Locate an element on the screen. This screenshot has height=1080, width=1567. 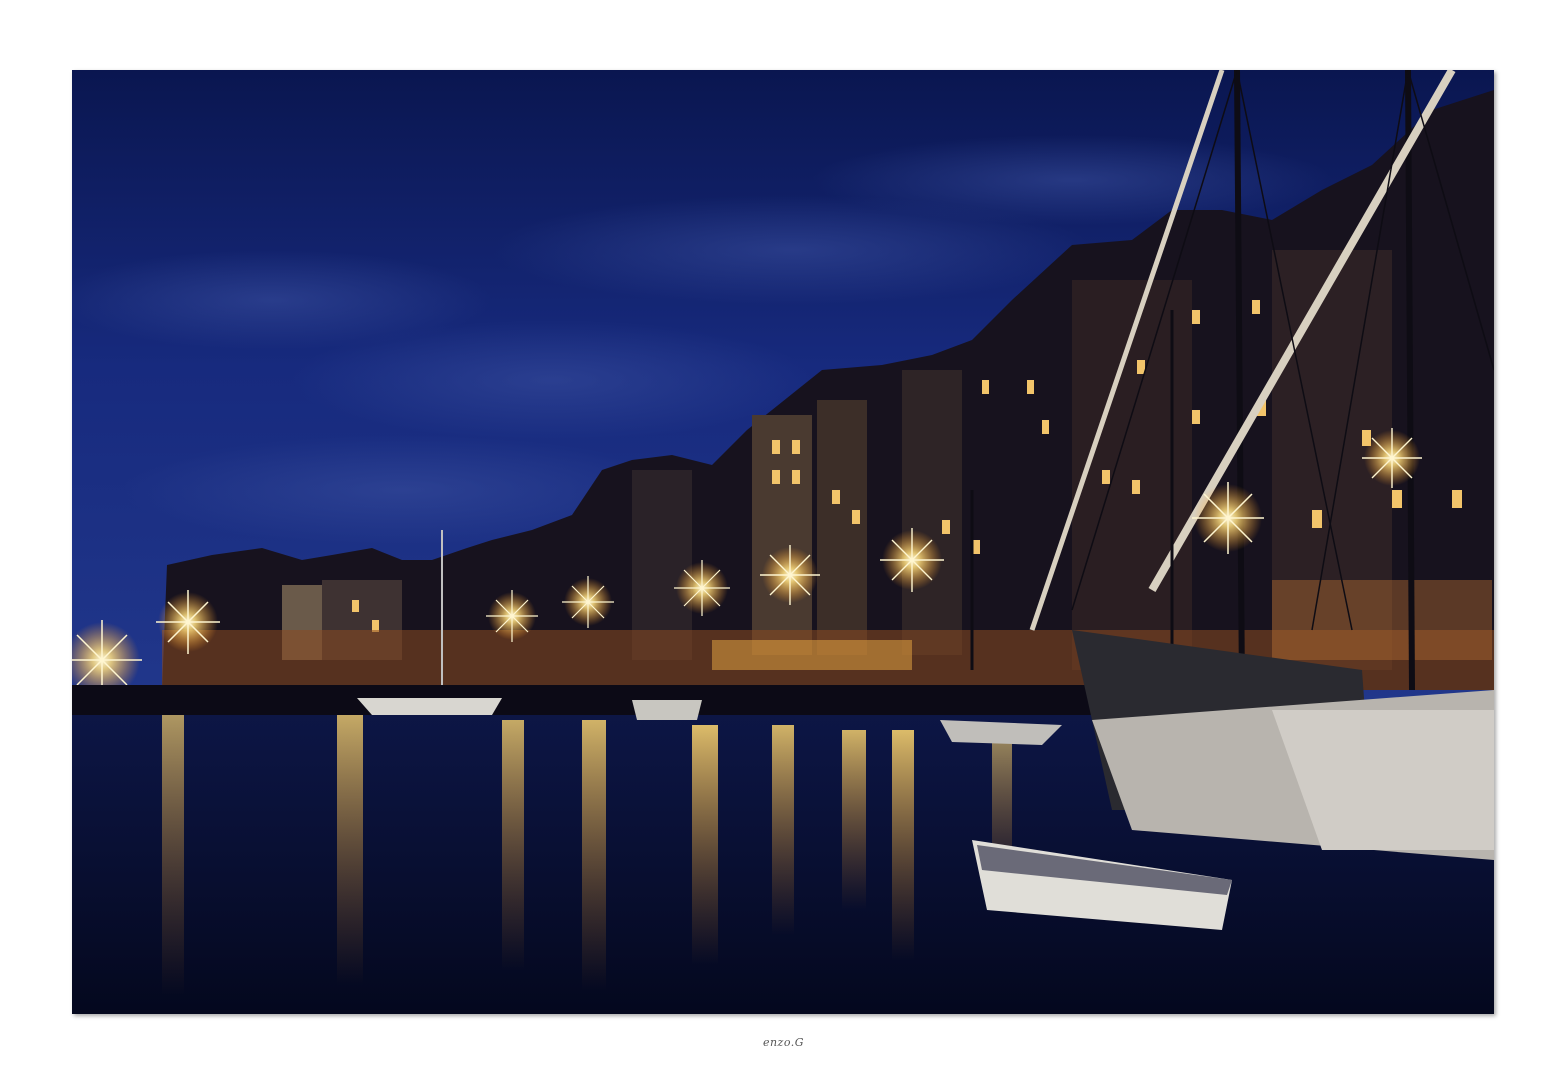
photographer-signature: enzo.G is located at coordinates (783, 1042).